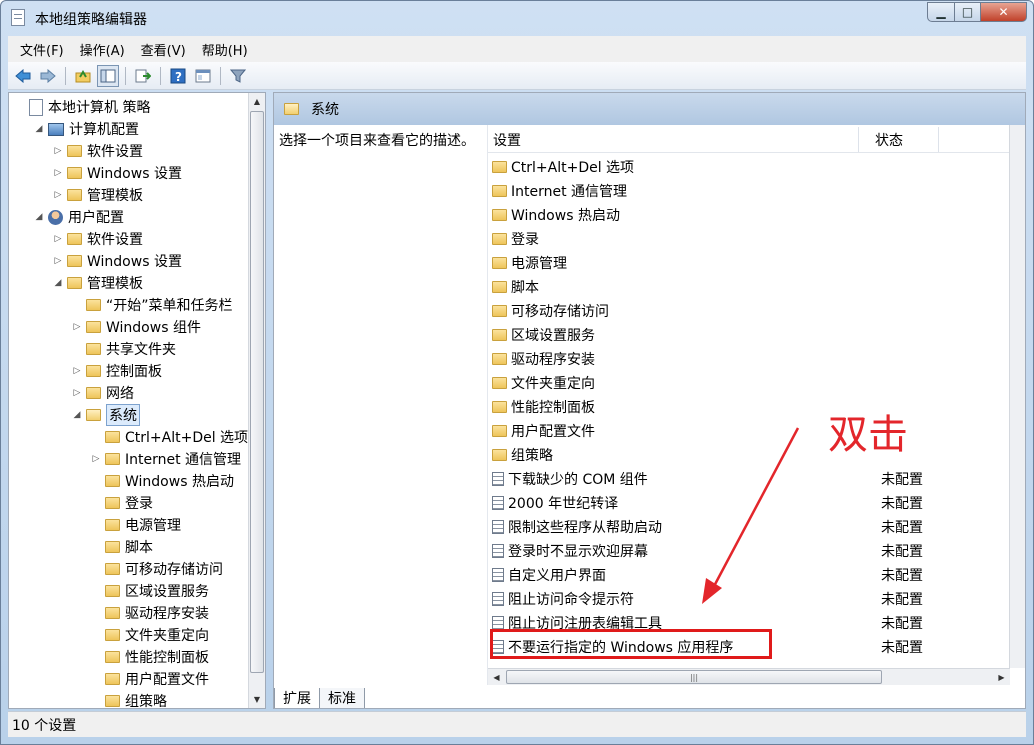  Describe the element at coordinates (749, 575) in the screenshot. I see `list-item: 自定义用户界面 未配置` at that location.